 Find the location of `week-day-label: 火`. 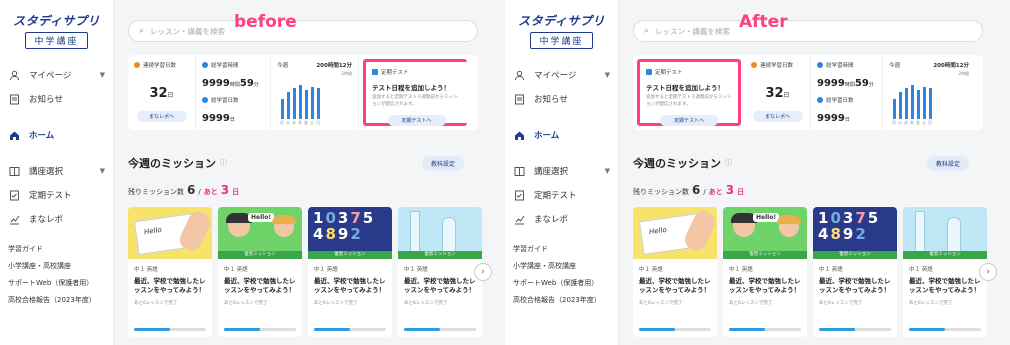

week-day-label: 火 is located at coordinates (288, 122).